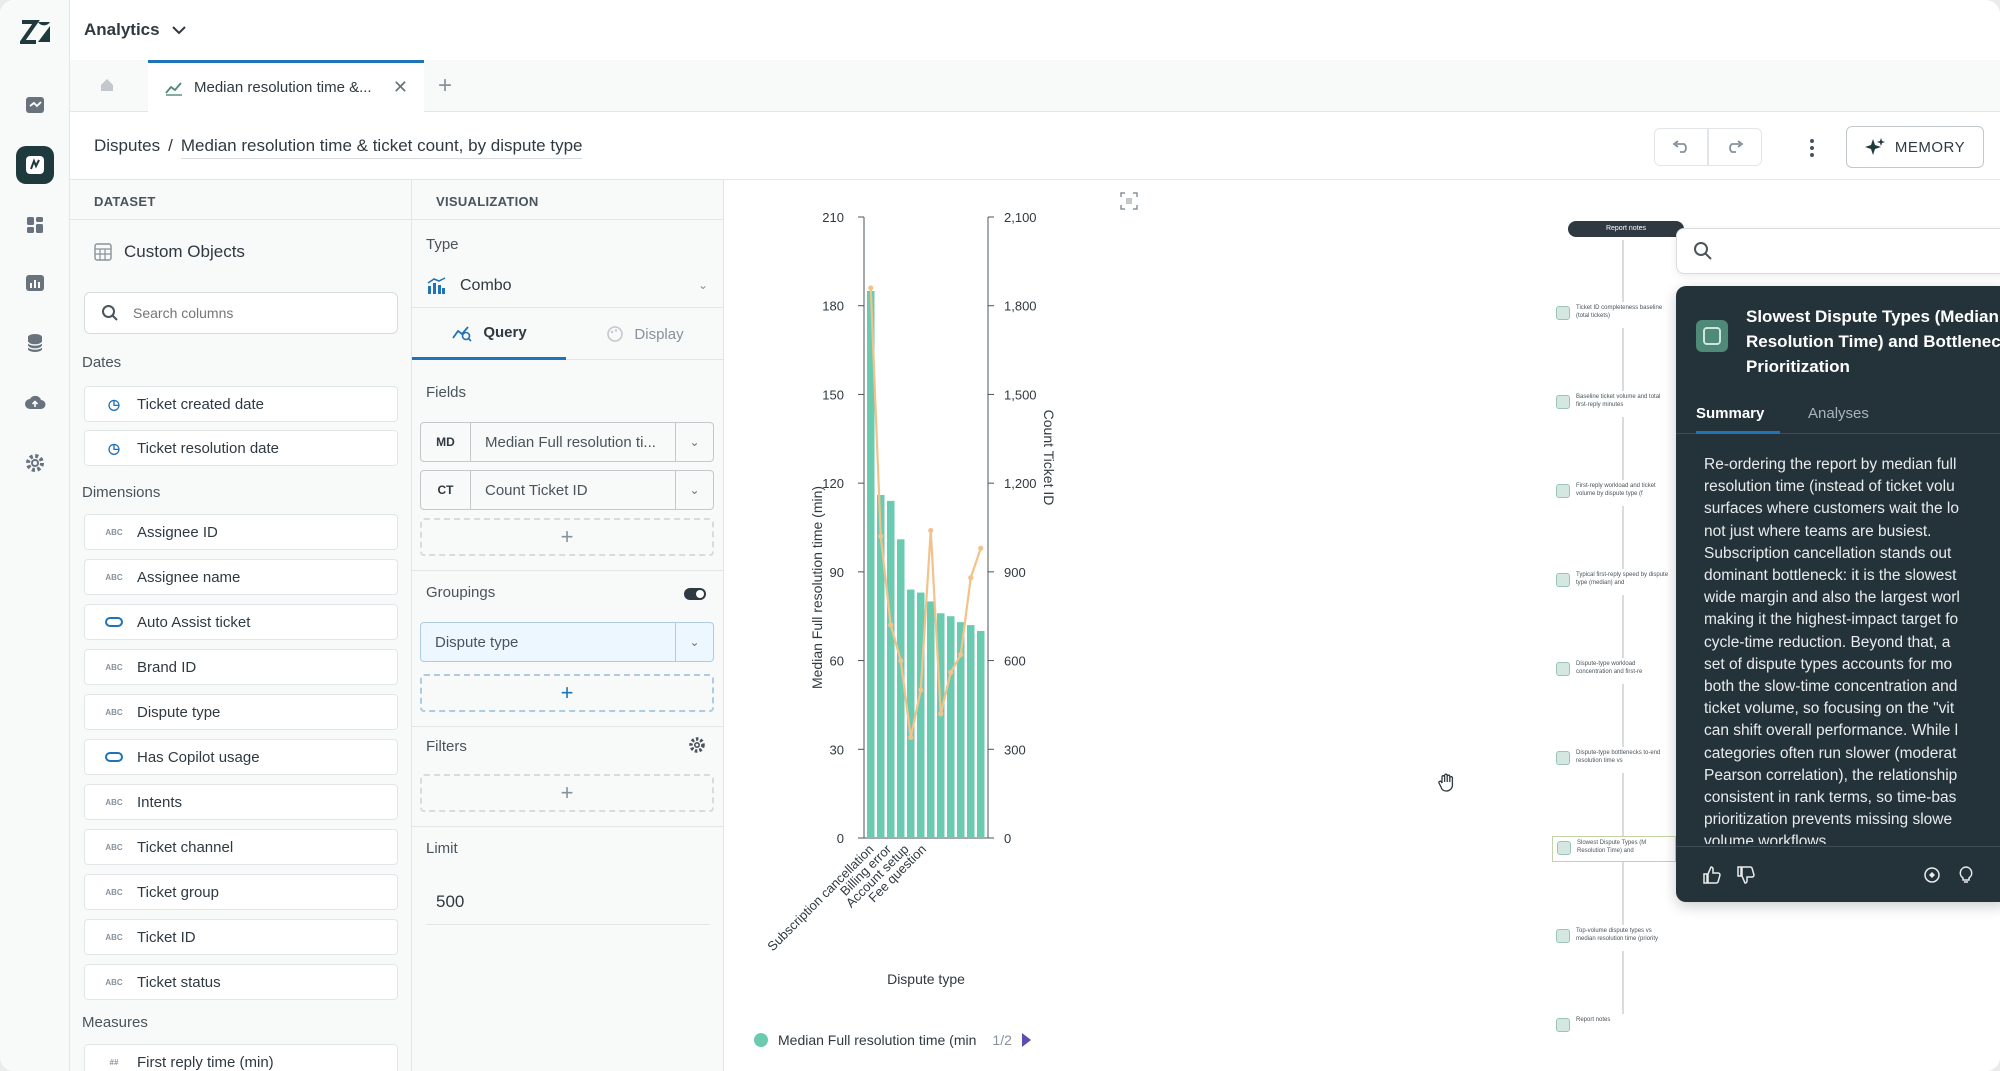 The height and width of the screenshot is (1071, 2000). I want to click on boolean-type-icon, so click(114, 757).